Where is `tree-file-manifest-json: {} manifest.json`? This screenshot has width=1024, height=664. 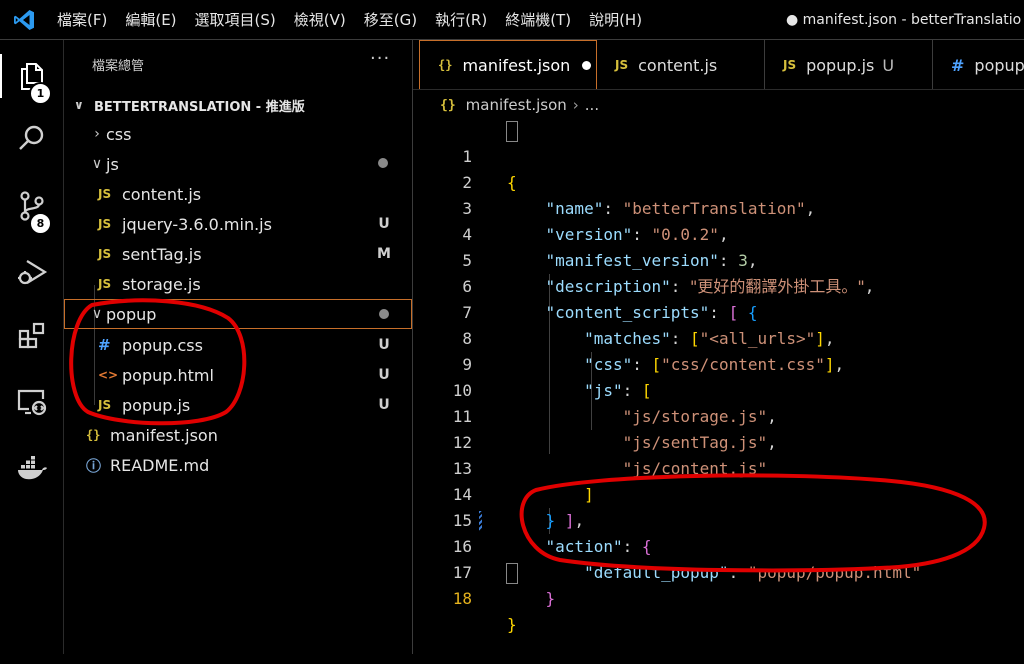 tree-file-manifest-json: {} manifest.json is located at coordinates (238, 435).